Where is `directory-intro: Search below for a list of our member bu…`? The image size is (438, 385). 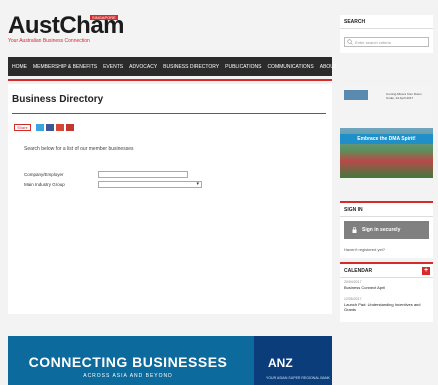
directory-intro: Search below for a list of our member bu… is located at coordinates (79, 149).